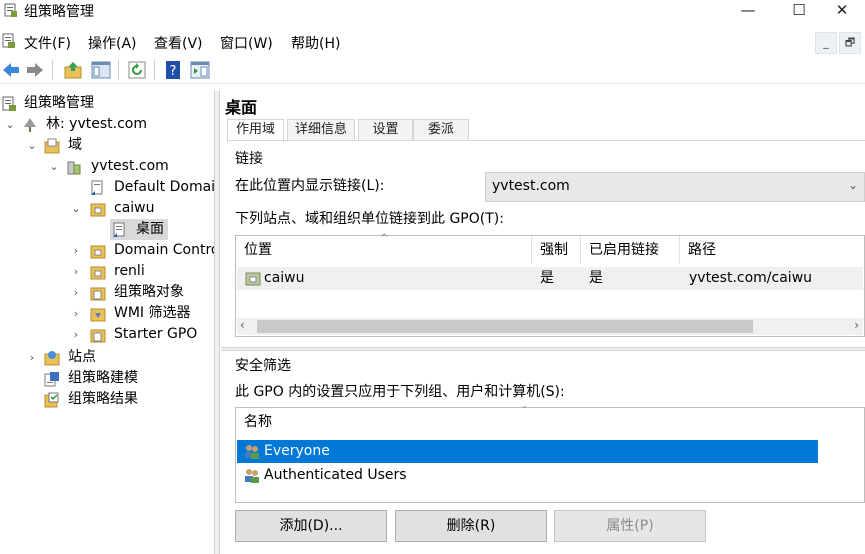 This screenshot has width=865, height=554. I want to click on refresh-icon, so click(137, 70).